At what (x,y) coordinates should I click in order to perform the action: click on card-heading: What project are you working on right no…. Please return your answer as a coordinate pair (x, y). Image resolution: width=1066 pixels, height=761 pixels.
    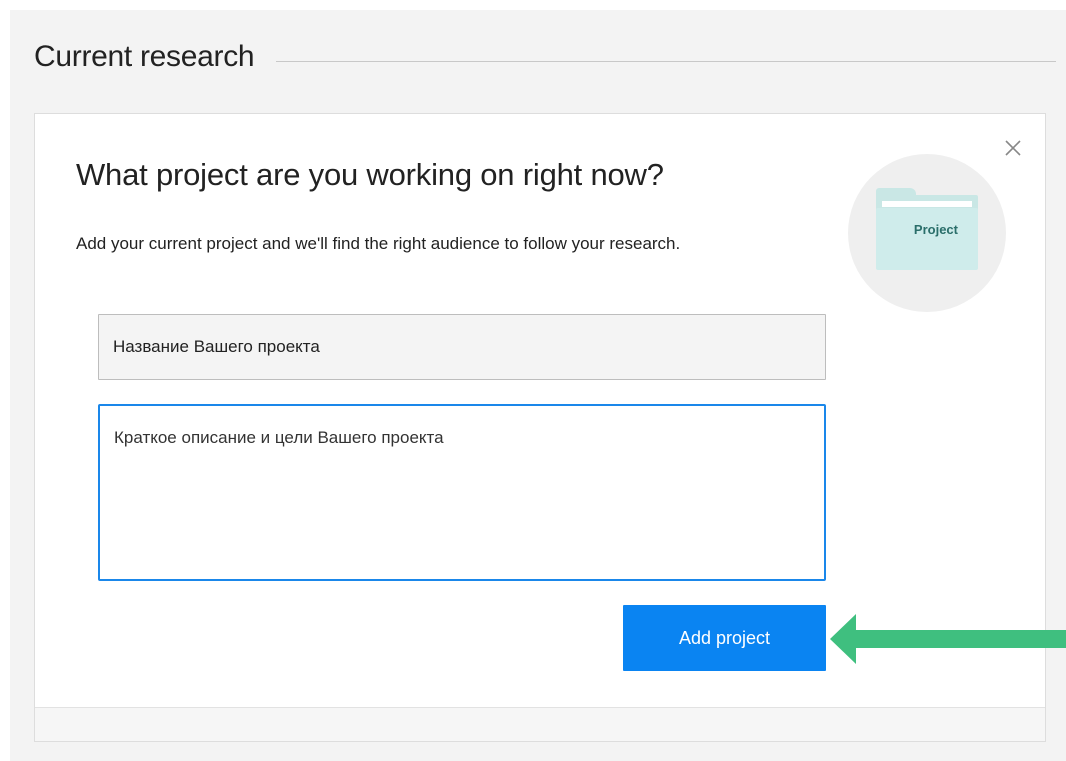
    Looking at the image, I should click on (370, 174).